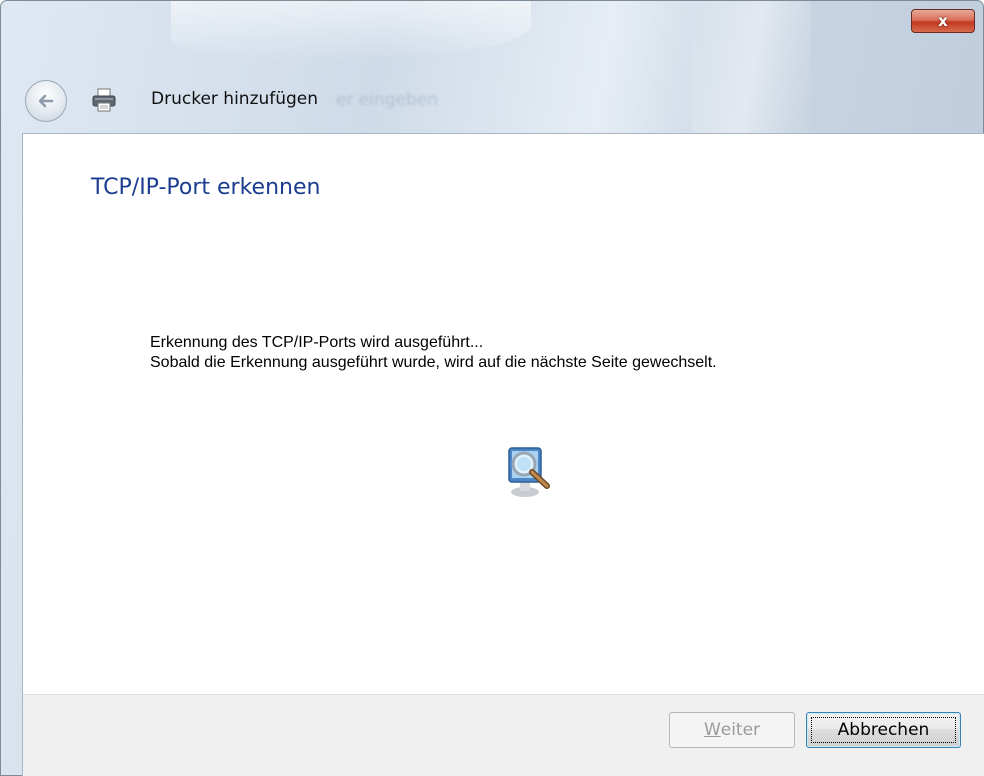 This screenshot has height=776, width=984. Describe the element at coordinates (351, 31) in the screenshot. I see `glass-highlight-top` at that location.